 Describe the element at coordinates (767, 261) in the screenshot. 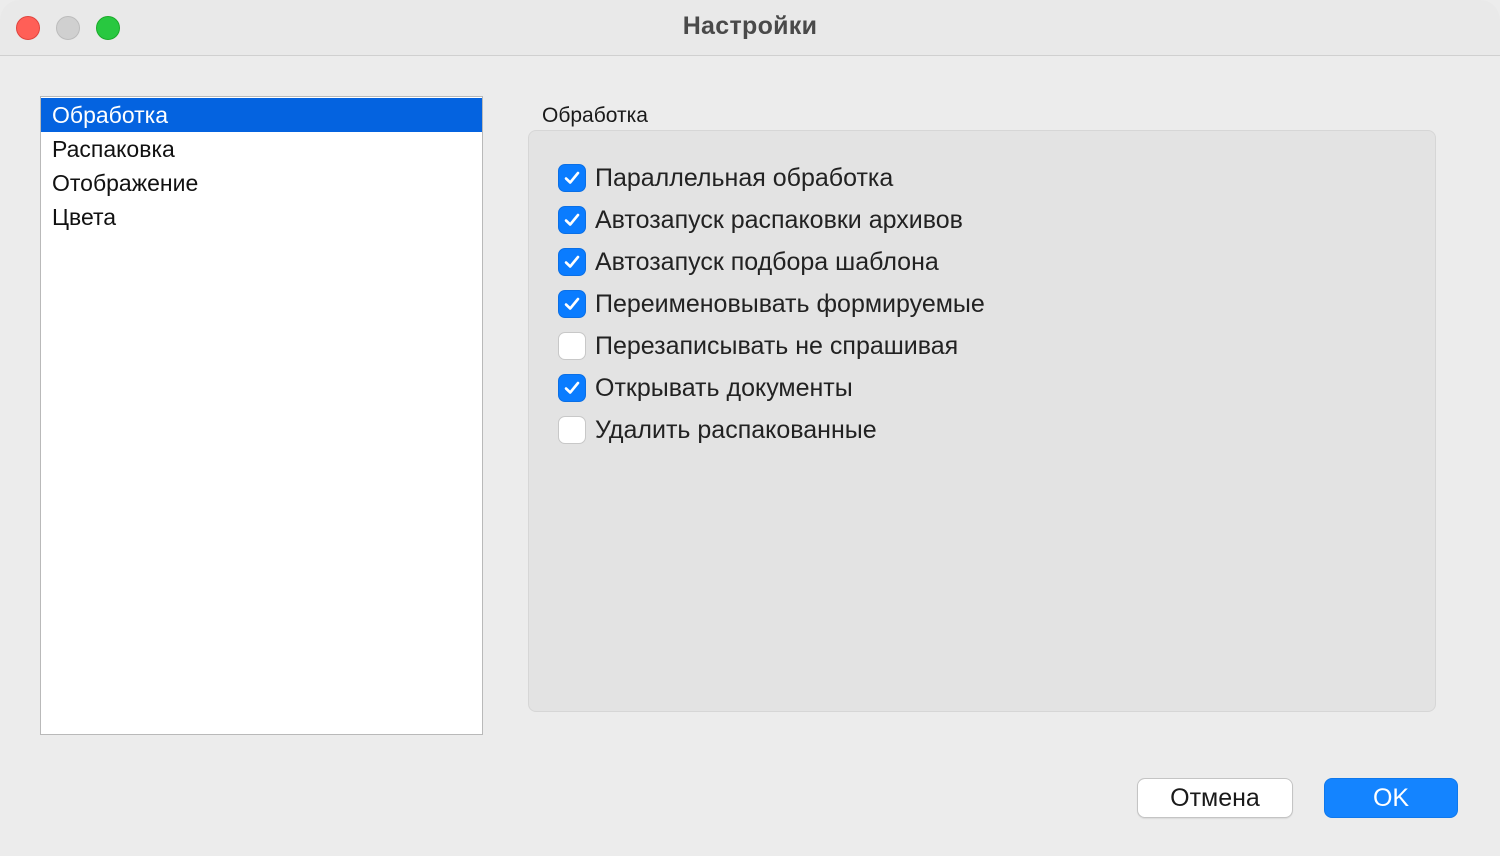

I see `option-label: Автозапуск подбора шаблона` at that location.